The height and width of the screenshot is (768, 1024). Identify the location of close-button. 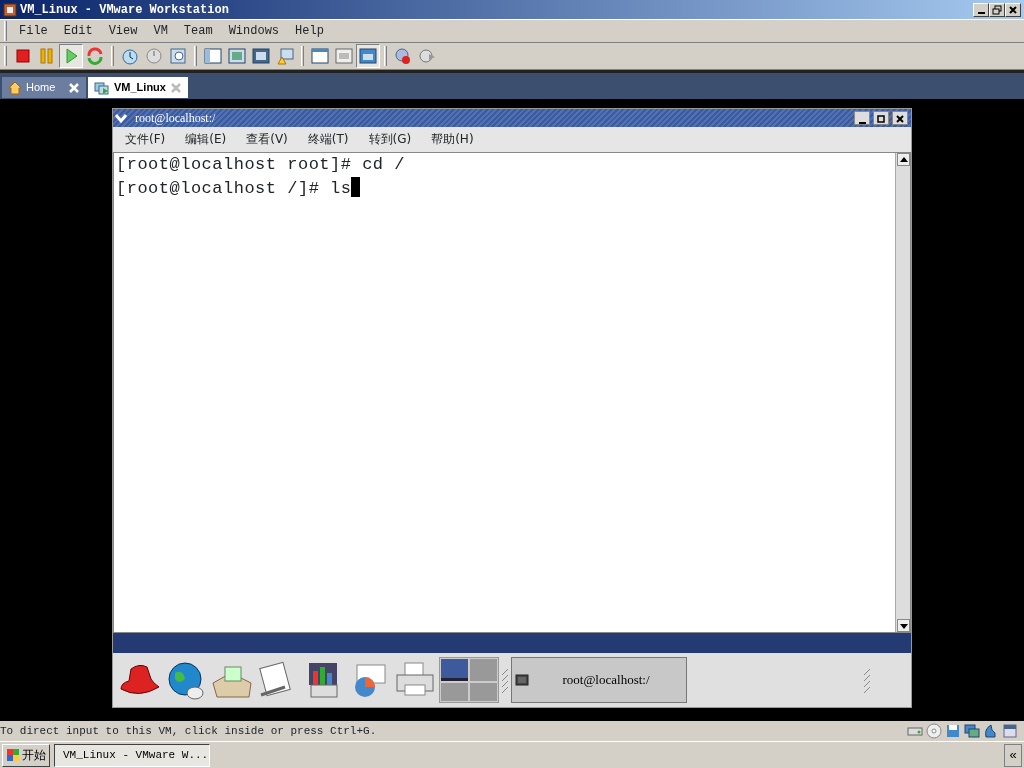
(900, 118).